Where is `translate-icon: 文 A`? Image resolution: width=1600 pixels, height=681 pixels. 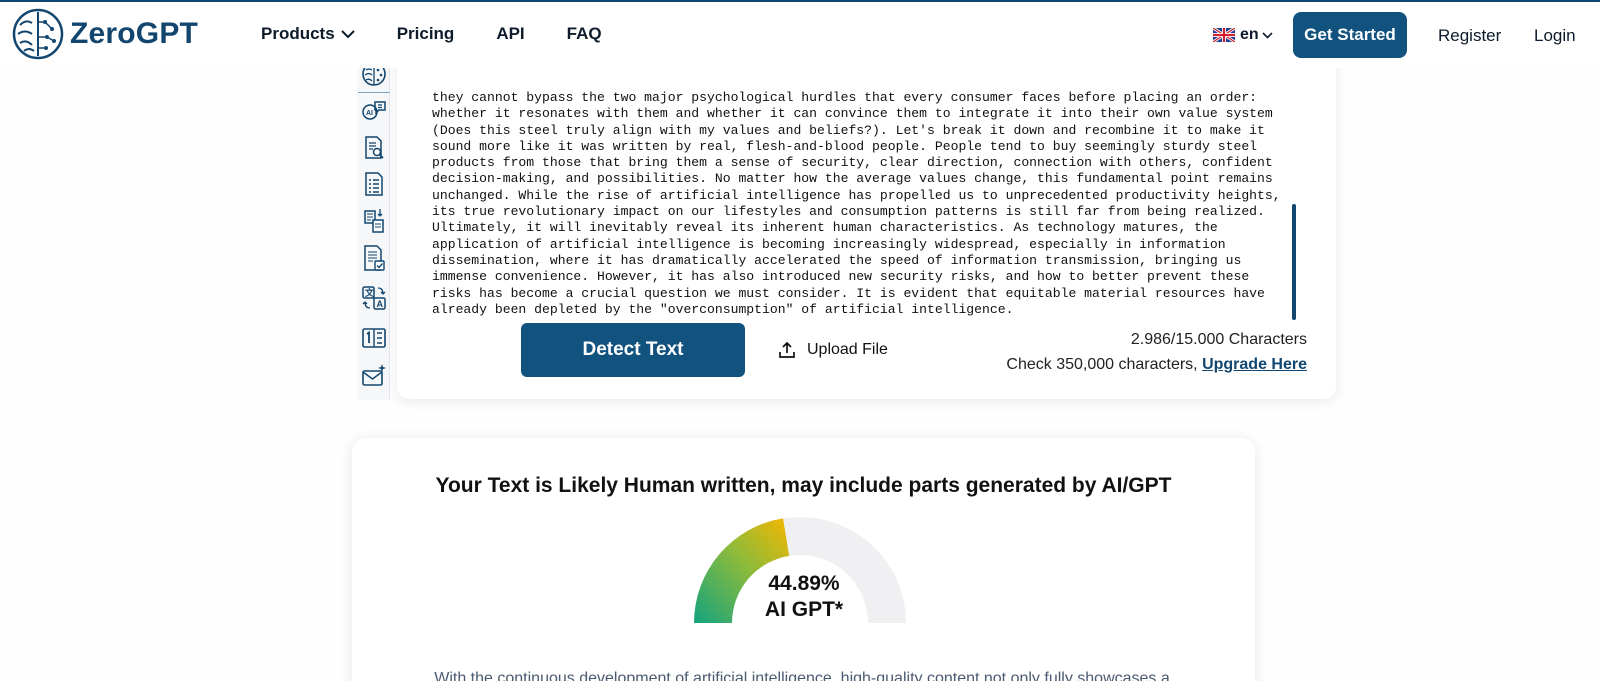 translate-icon: 文 A is located at coordinates (374, 298).